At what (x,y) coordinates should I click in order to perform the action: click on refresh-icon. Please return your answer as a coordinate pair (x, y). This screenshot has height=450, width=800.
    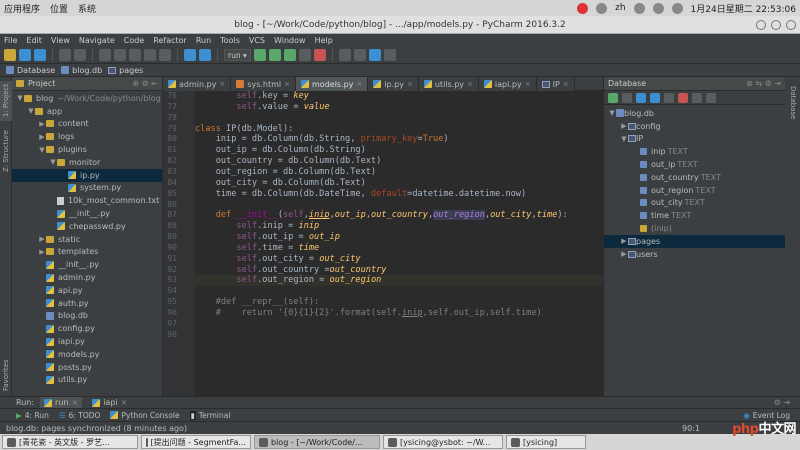
    Looking at the image, I should click on (641, 97).